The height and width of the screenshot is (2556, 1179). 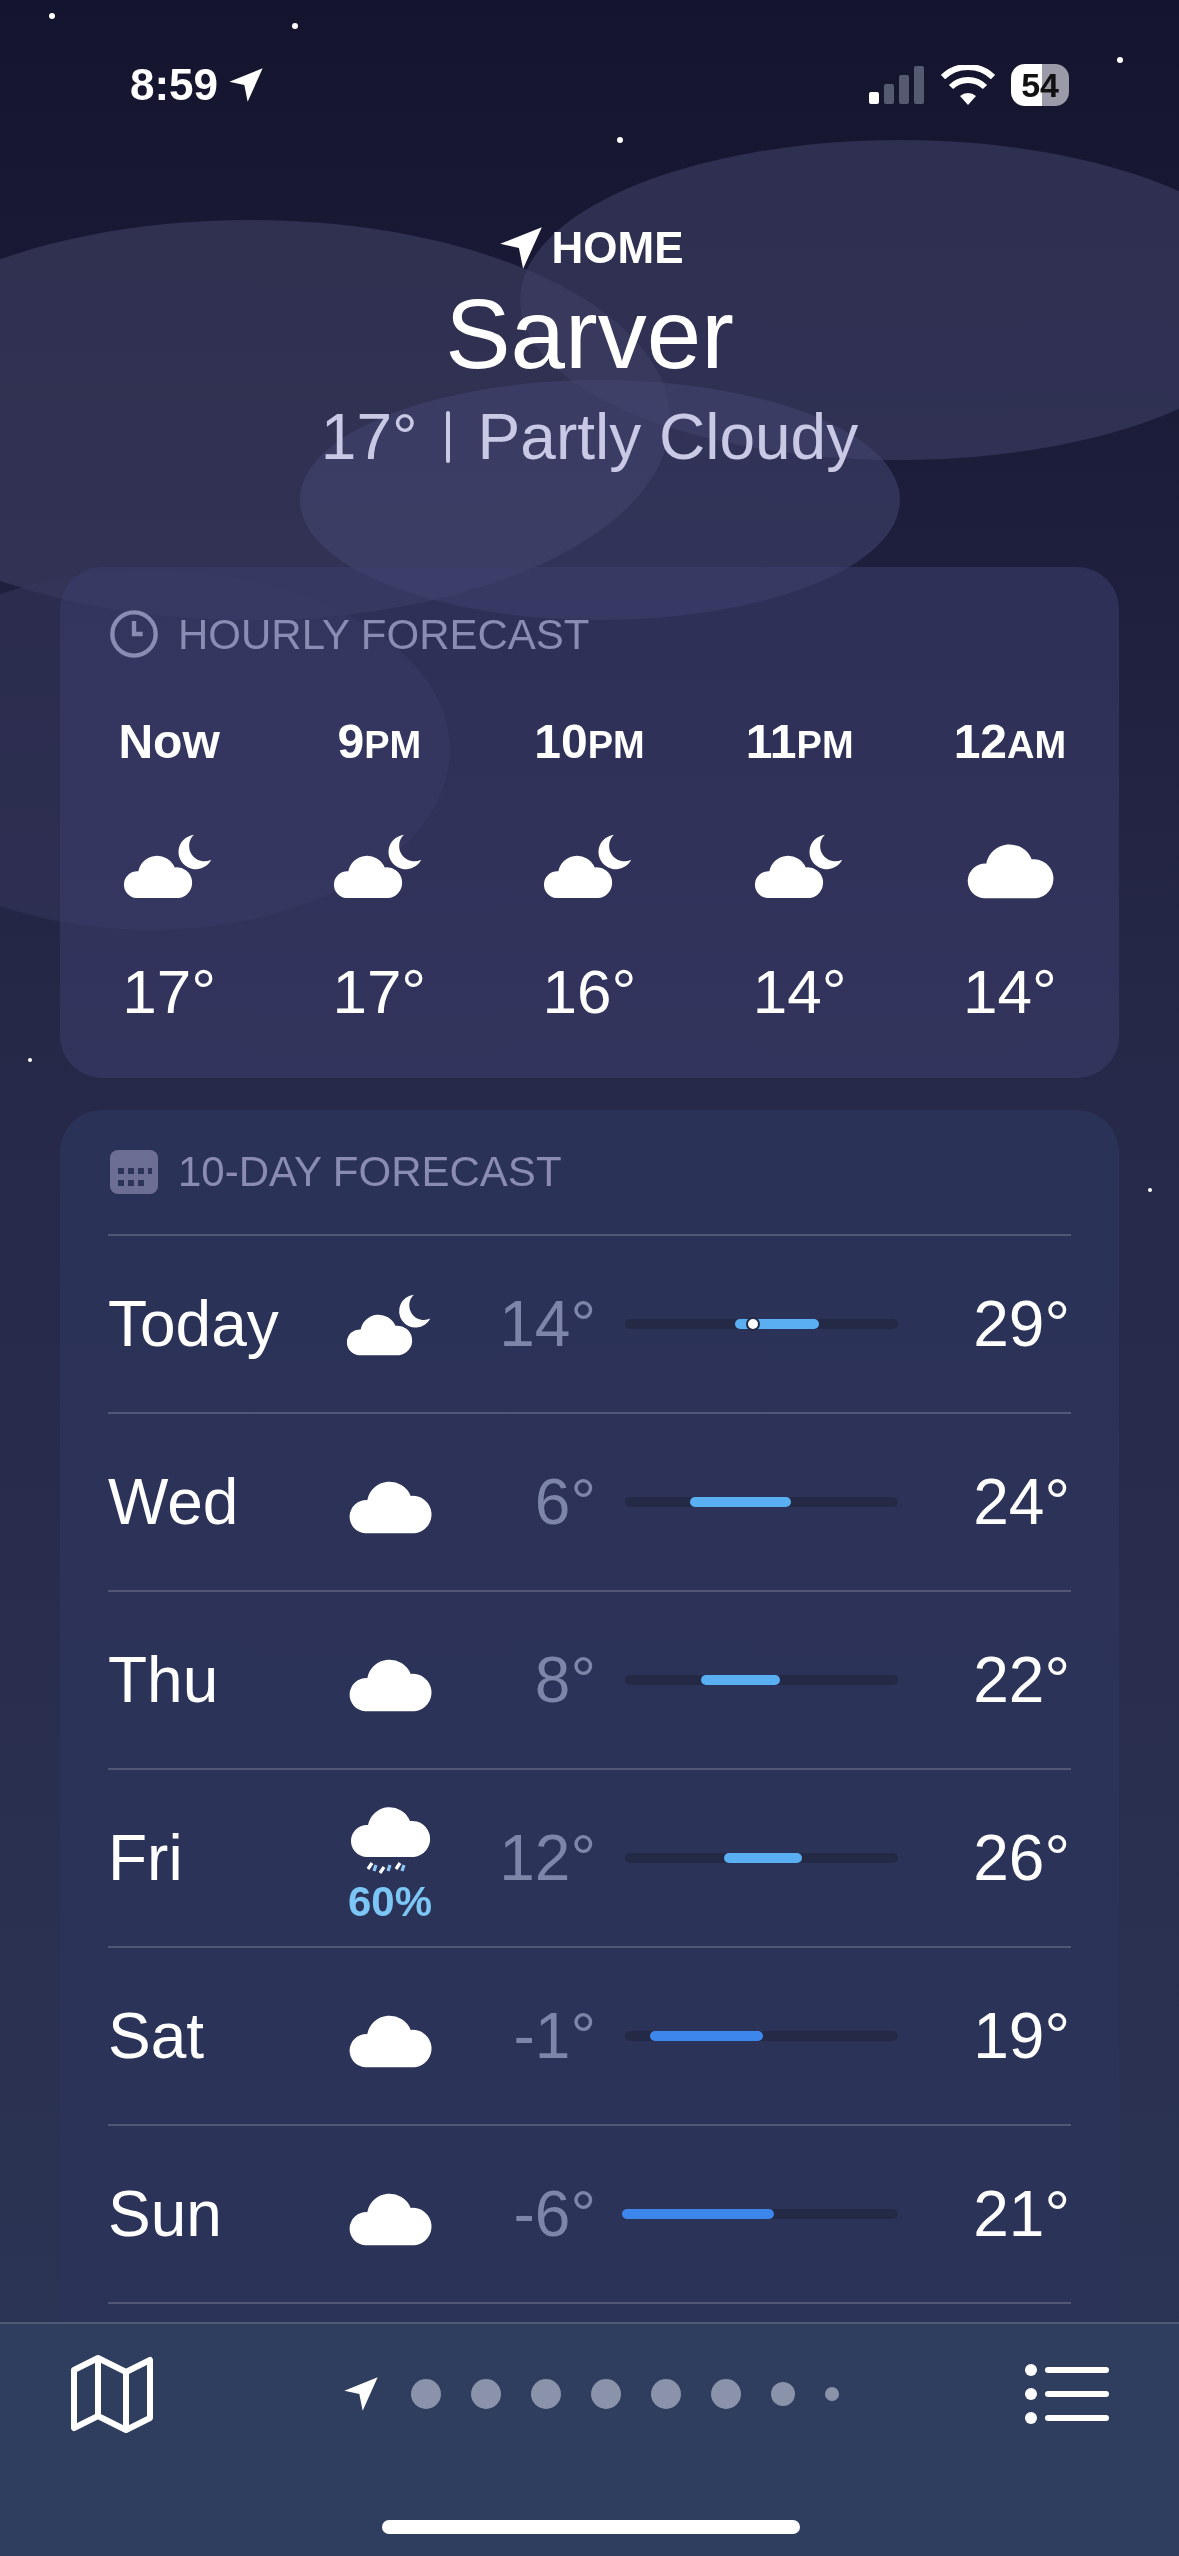 I want to click on low-temperature: 6°, so click(x=565, y=1502).